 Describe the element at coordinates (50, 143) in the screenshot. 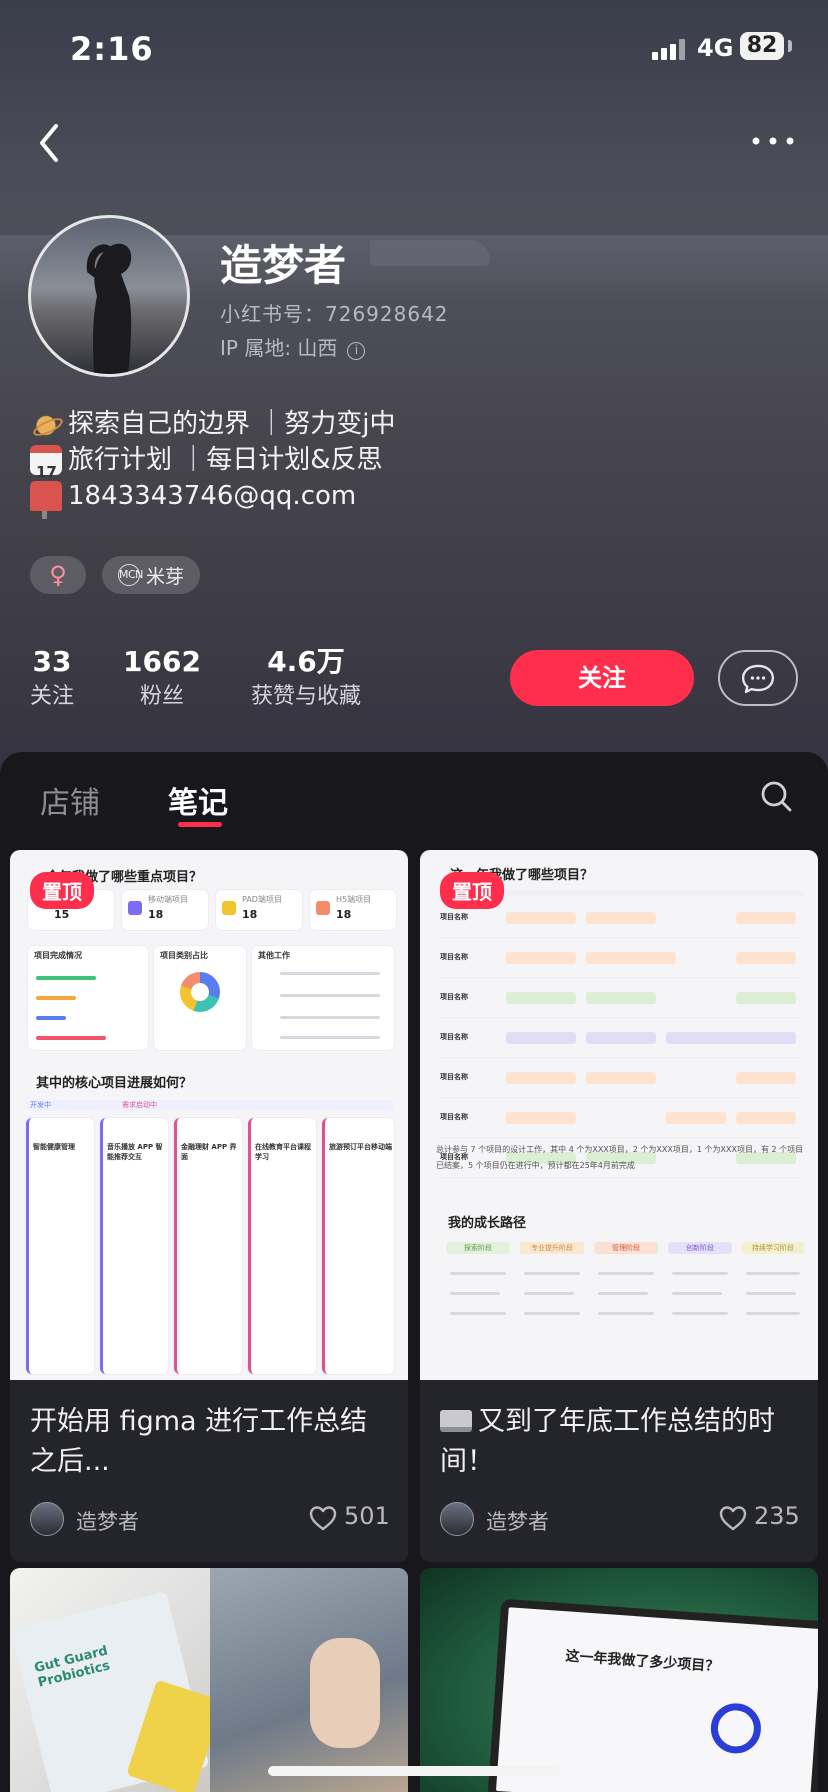

I see `back-icon` at that location.